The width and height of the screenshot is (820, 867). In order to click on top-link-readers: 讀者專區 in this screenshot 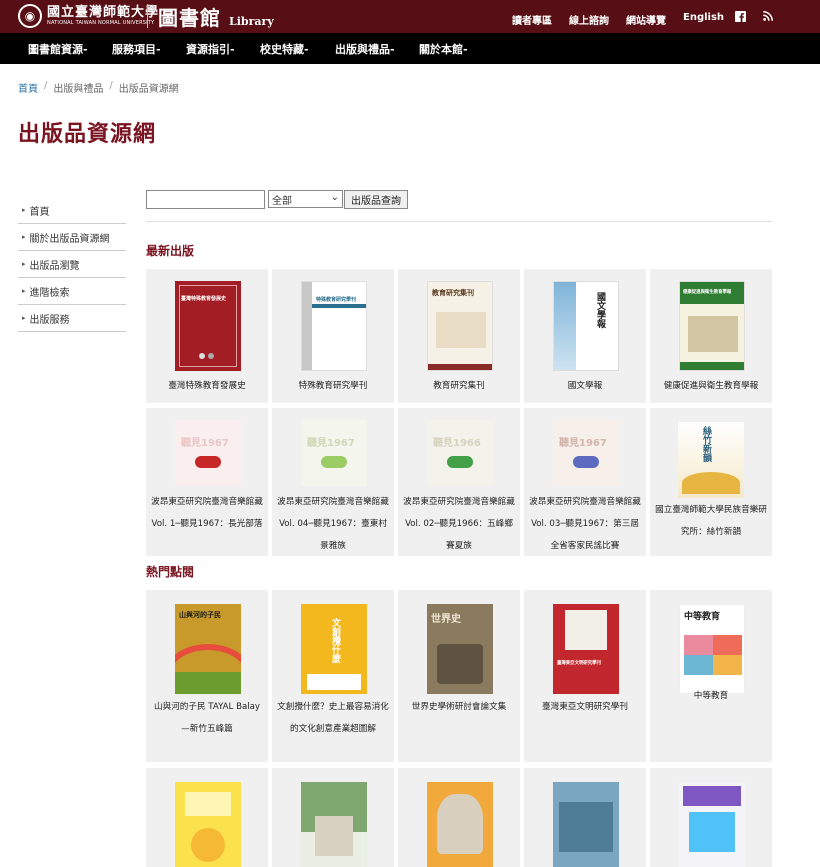, I will do `click(532, 19)`.